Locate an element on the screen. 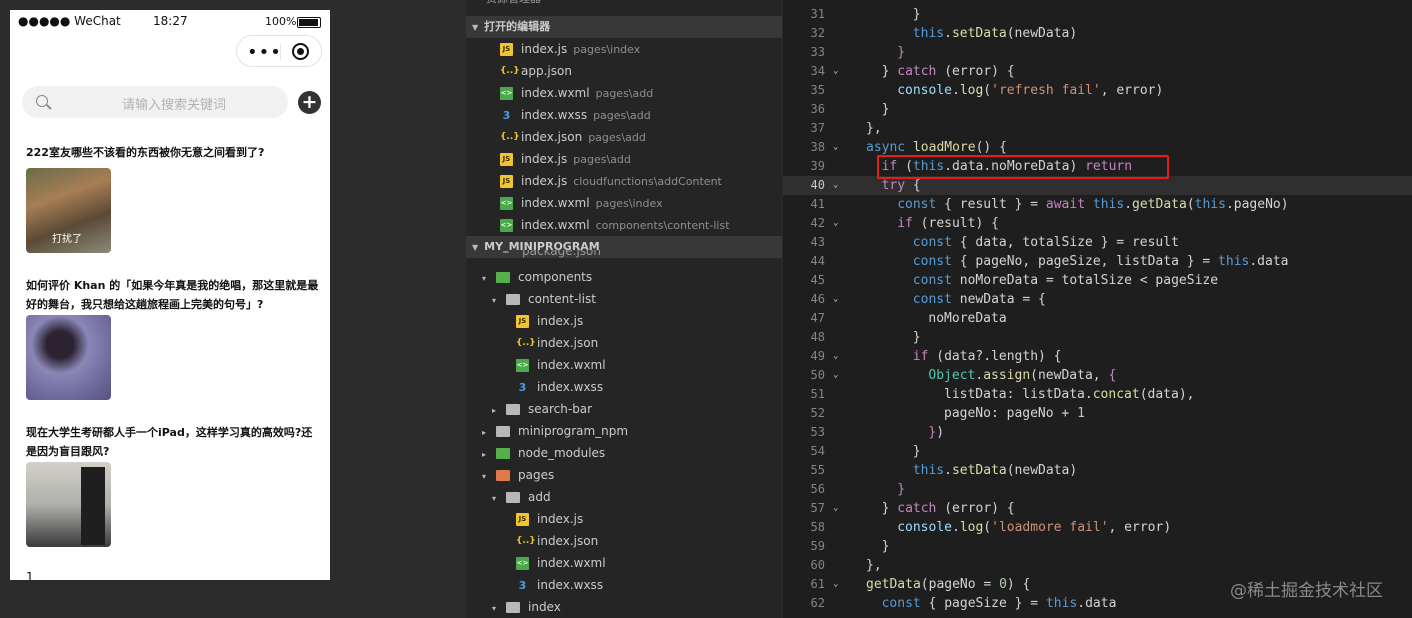 This screenshot has width=1412, height=618. line-number: 53 is located at coordinates (817, 432).